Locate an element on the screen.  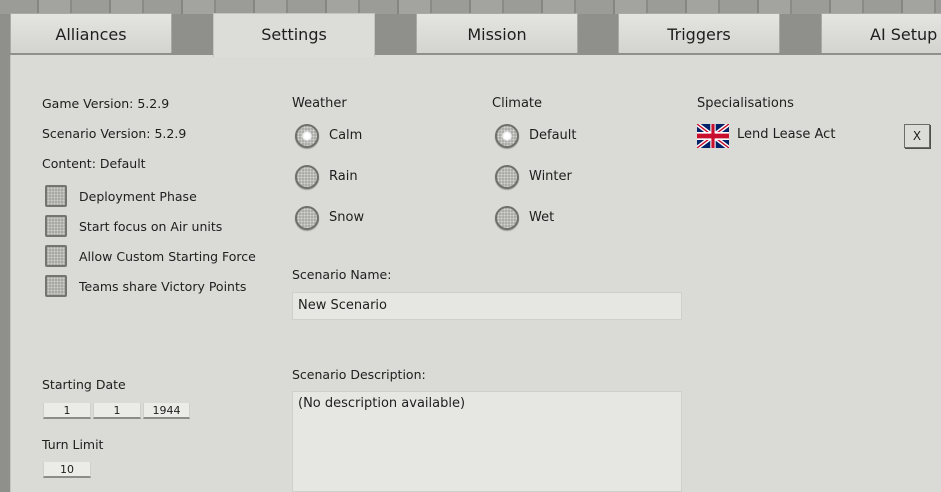
weather-rain-label: Rain is located at coordinates (343, 176).